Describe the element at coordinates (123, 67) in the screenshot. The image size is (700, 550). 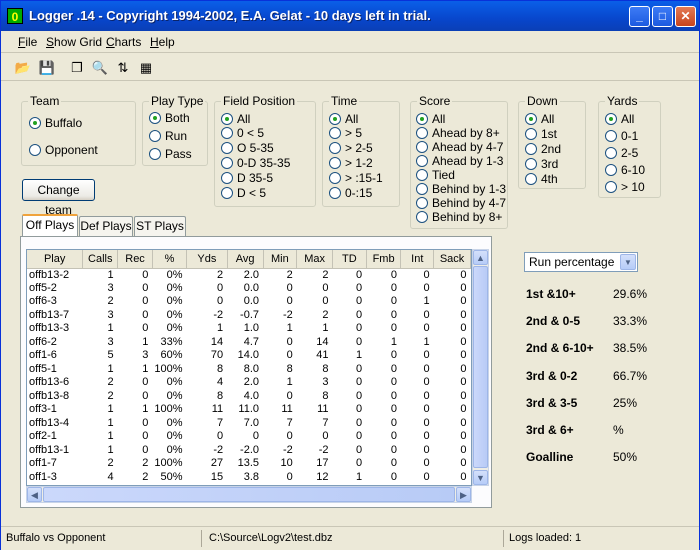
I see `chart-arrow-icon: ⇅` at that location.